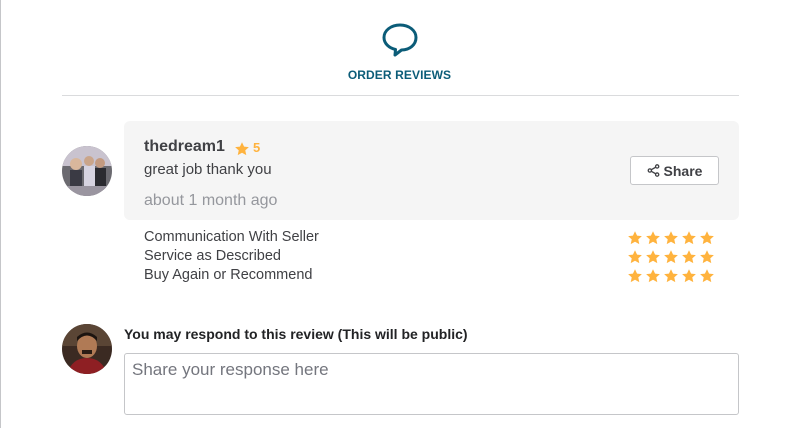 This screenshot has height=428, width=799. Describe the element at coordinates (431, 384) in the screenshot. I see `response-input` at that location.